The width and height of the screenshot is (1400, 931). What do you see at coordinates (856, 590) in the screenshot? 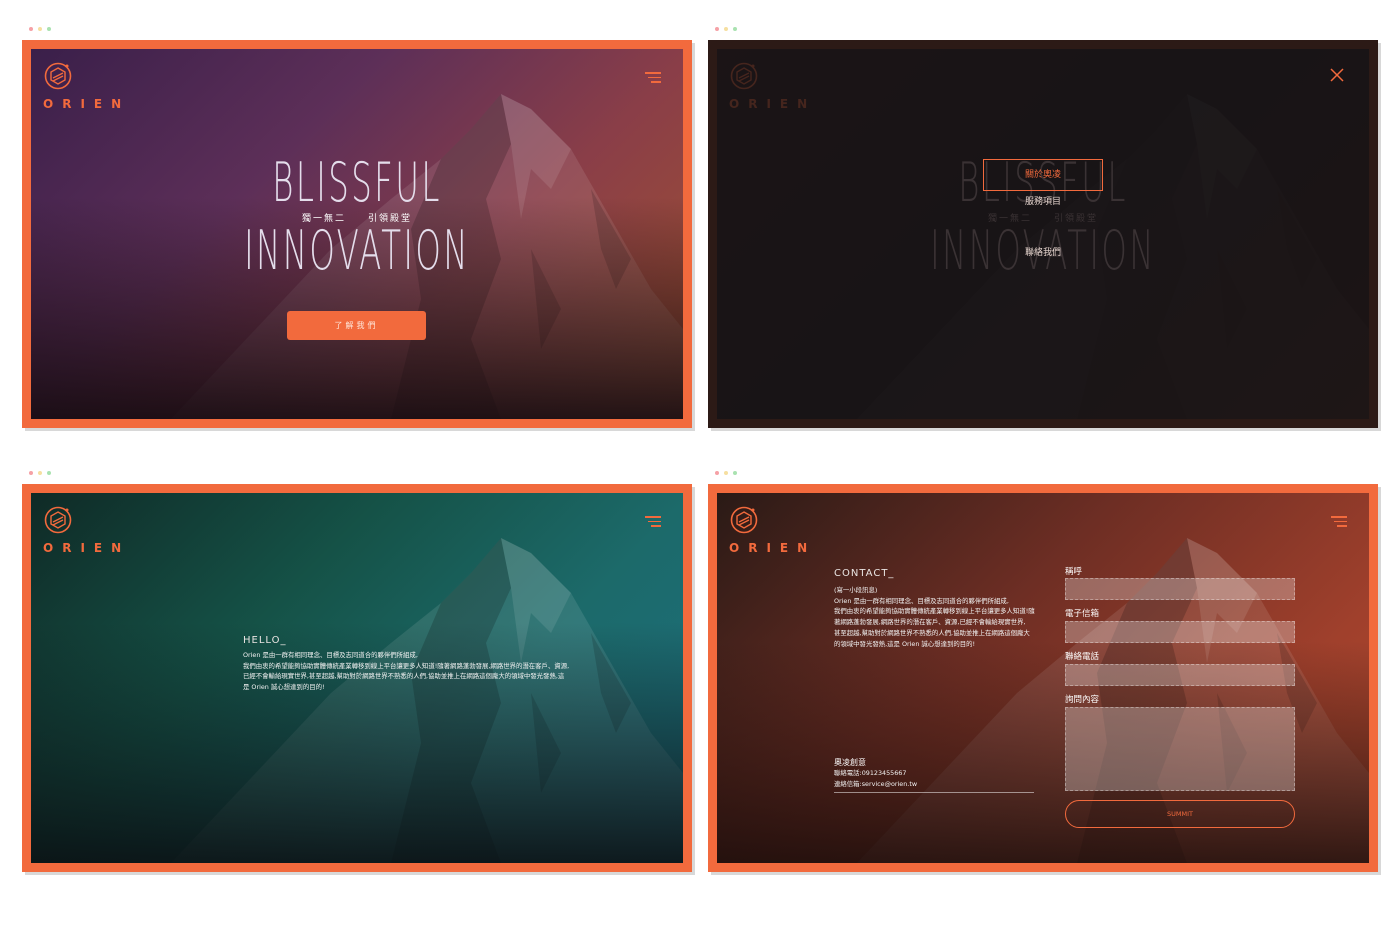
I see `contact-lead: (寫一小段訊息)` at bounding box center [856, 590].